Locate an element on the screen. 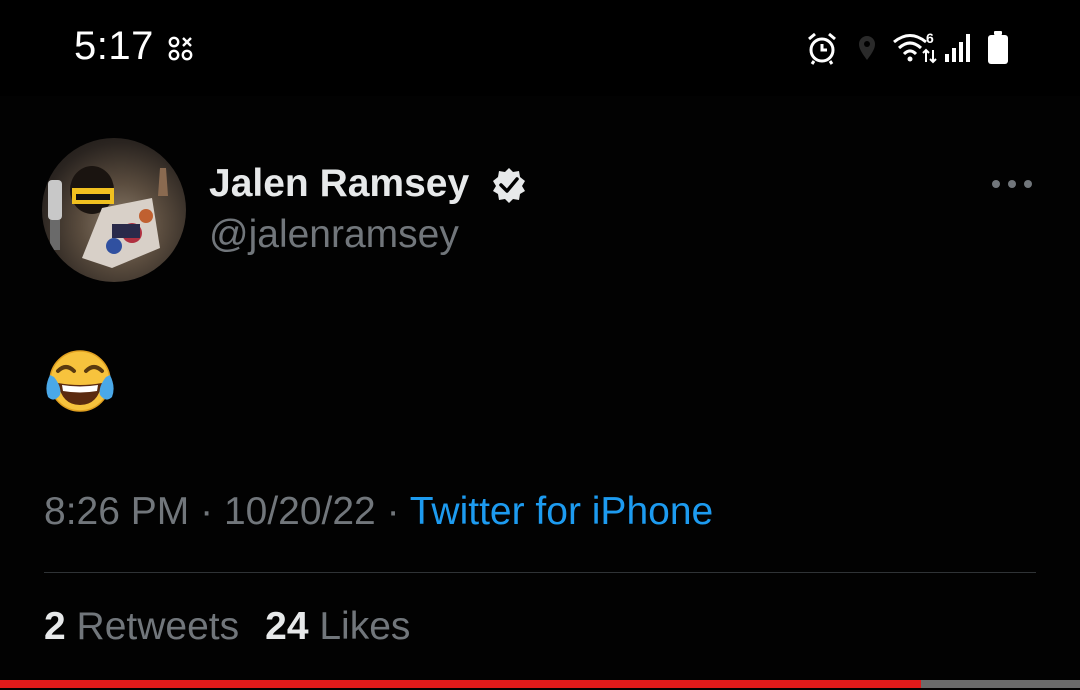  tweet-meta: 8:26 PM · 10/20/22 · Twitter for iPhone is located at coordinates (378, 512).